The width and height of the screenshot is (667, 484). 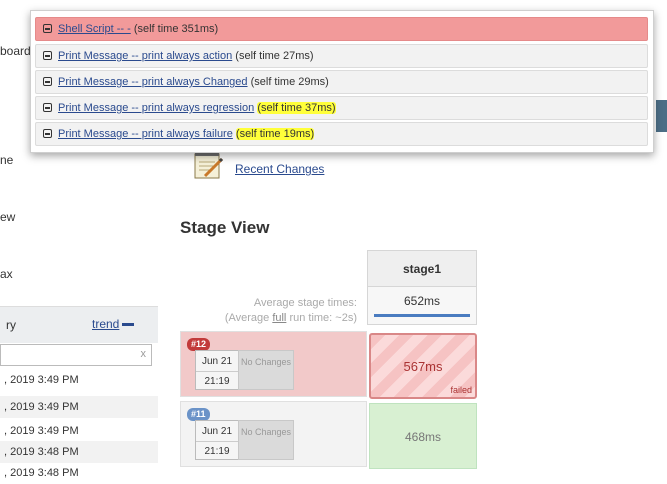 What do you see at coordinates (7, 217) in the screenshot?
I see `sidebar-item-pipeline-syntax-view: ew` at bounding box center [7, 217].